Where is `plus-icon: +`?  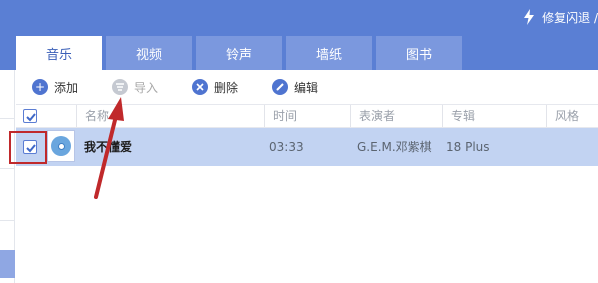 plus-icon: + is located at coordinates (40, 87).